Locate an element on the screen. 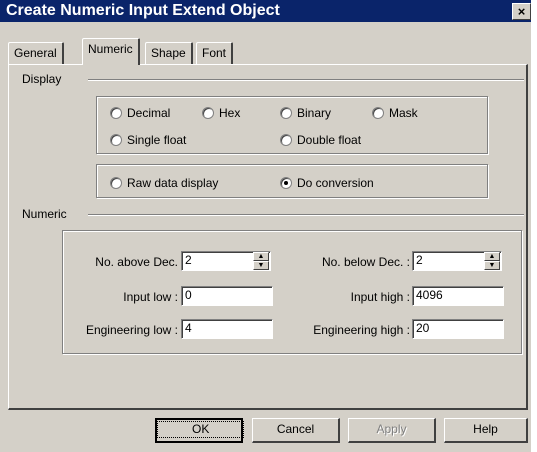 Image resolution: width=537 pixels, height=452 pixels. radio-do-conversion: Do conversion is located at coordinates (327, 183).